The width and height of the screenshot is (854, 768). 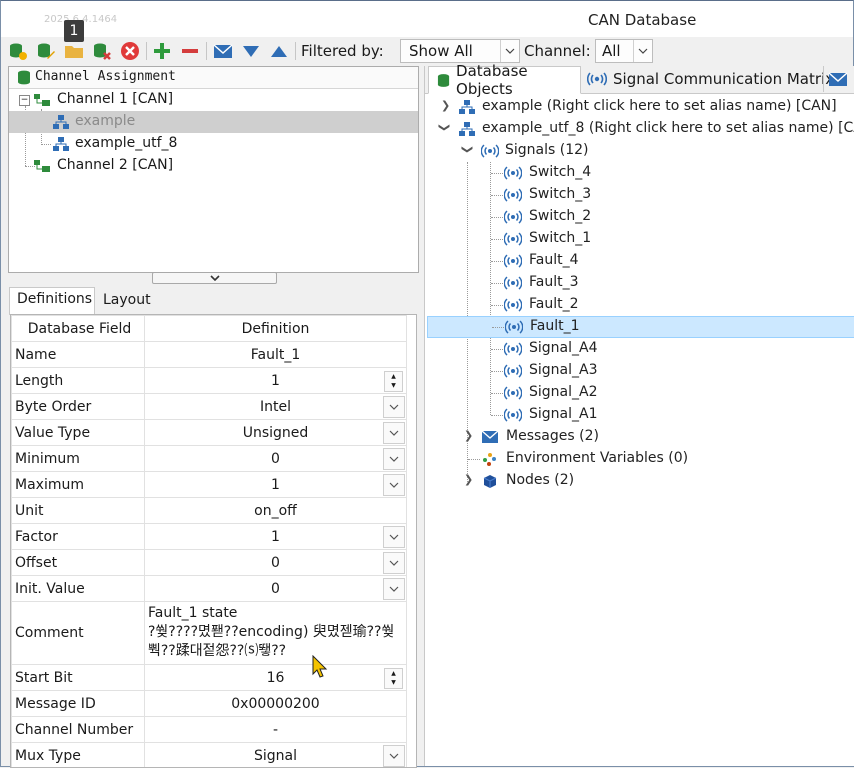 What do you see at coordinates (276, 511) in the screenshot?
I see `value-unit: on_off` at bounding box center [276, 511].